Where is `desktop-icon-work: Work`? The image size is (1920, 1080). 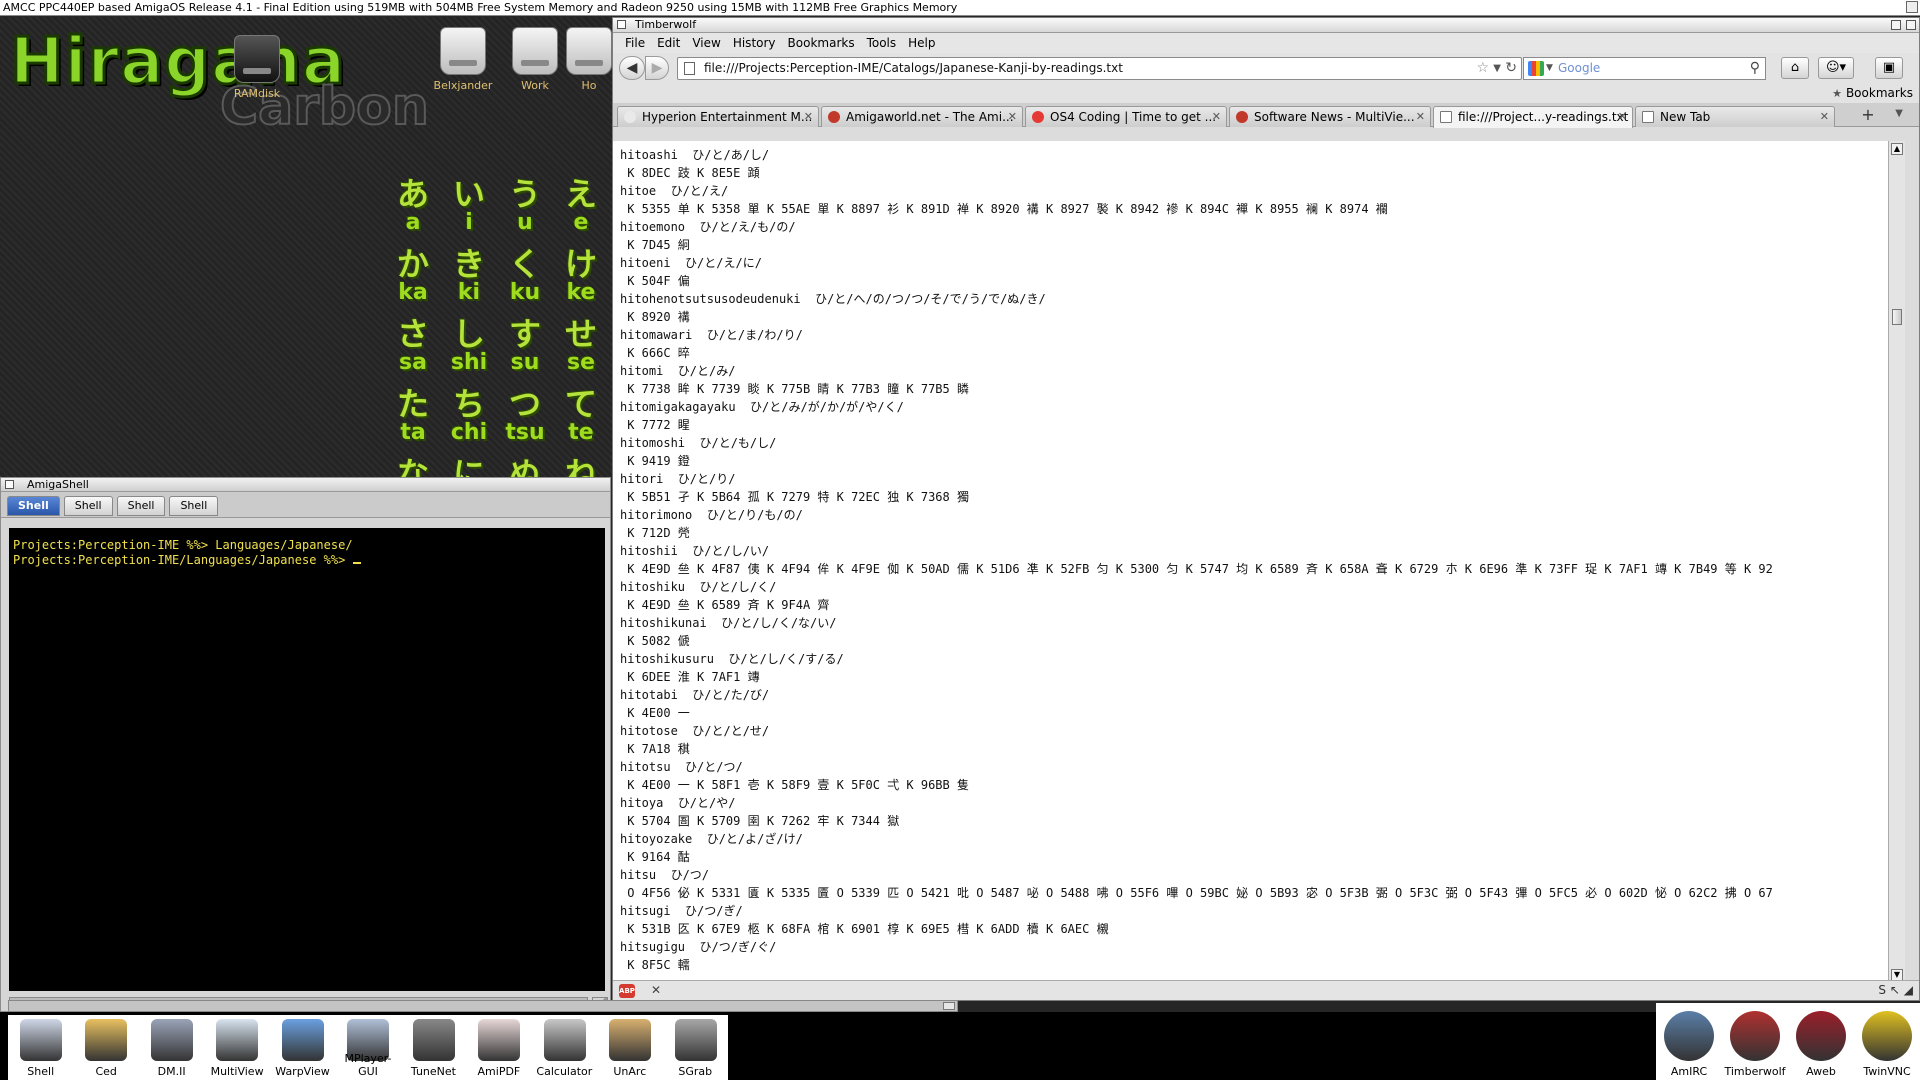
desktop-icon-work: Work is located at coordinates (535, 59).